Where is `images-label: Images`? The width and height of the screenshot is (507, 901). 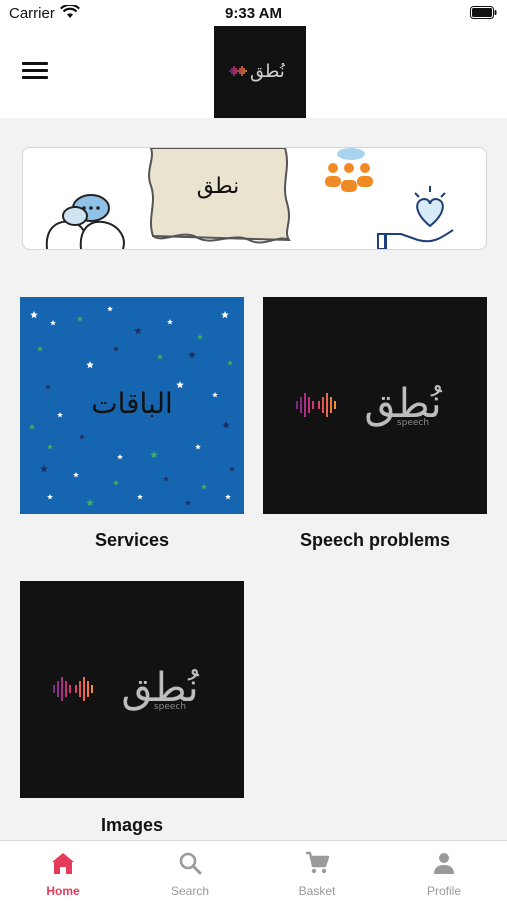
images-label: Images is located at coordinates (132, 825).